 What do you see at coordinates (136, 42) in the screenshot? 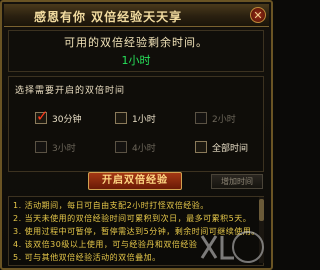
I see `remaining-time-label: 可用的双倍经验剩余时间。` at bounding box center [136, 42].